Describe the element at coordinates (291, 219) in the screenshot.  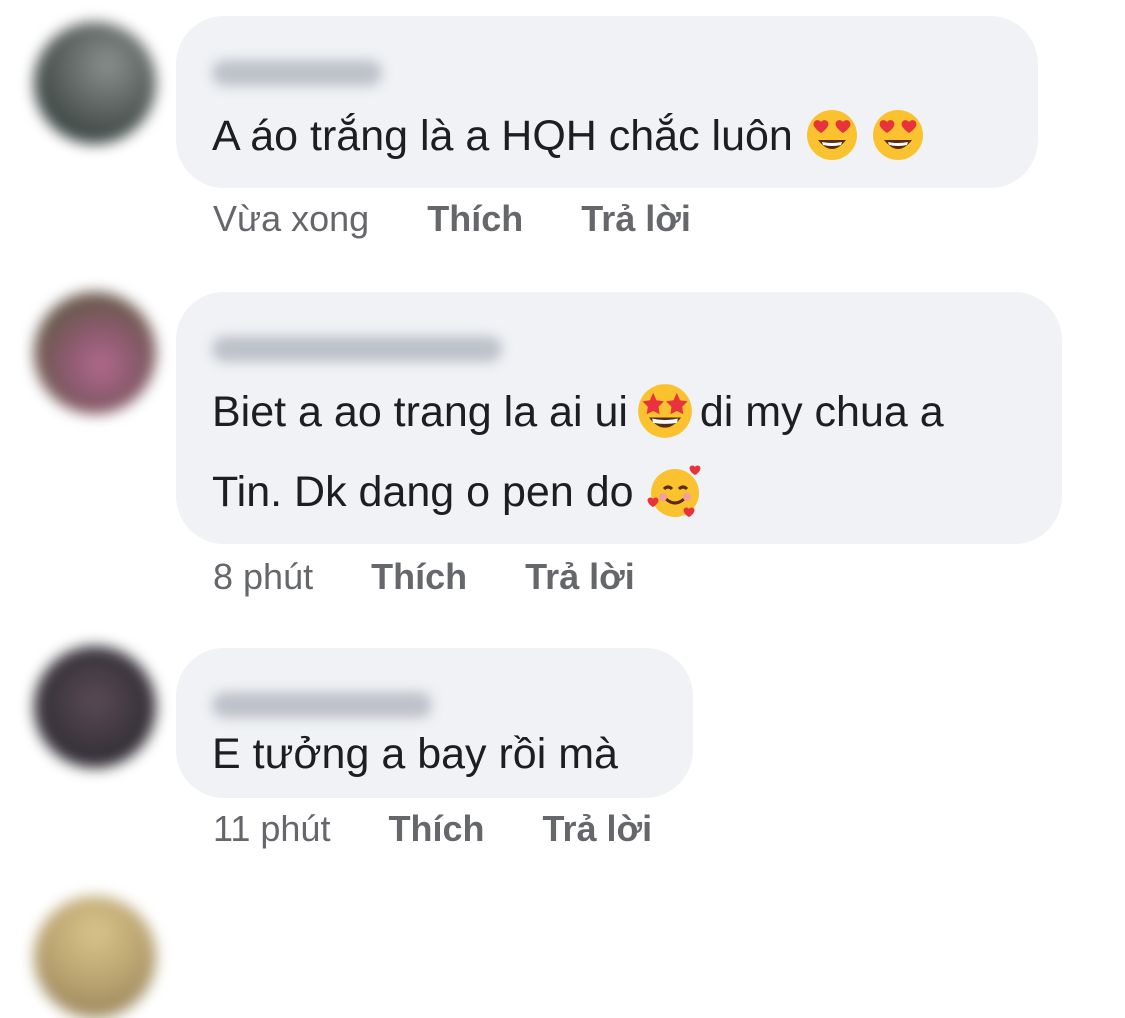
I see `comment-time: Vừa xong` at that location.